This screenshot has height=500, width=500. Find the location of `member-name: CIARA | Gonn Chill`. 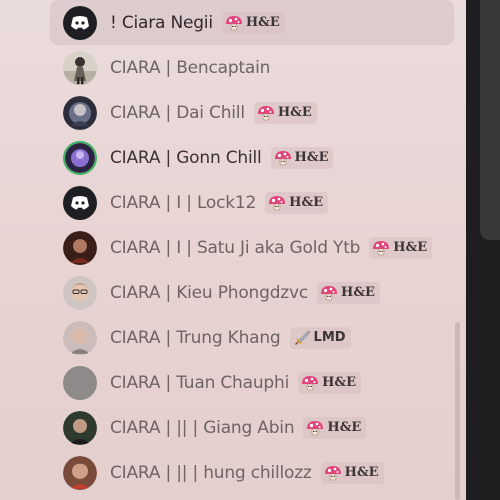

member-name: CIARA | Gonn Chill is located at coordinates (186, 157).